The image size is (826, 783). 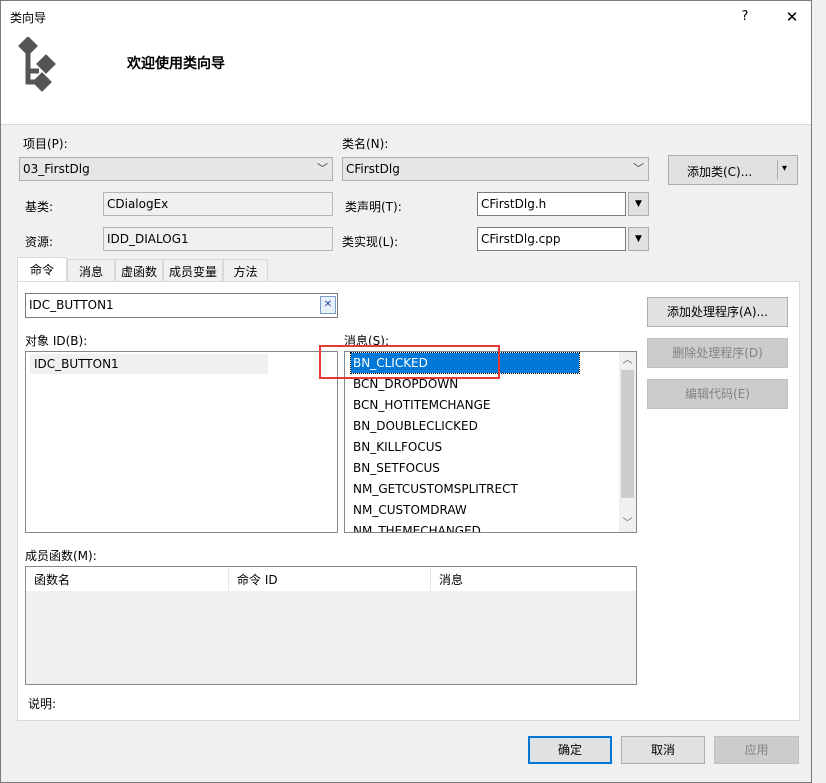 I want to click on delete-handler-button: 删除处理程序(D), so click(x=717, y=353).